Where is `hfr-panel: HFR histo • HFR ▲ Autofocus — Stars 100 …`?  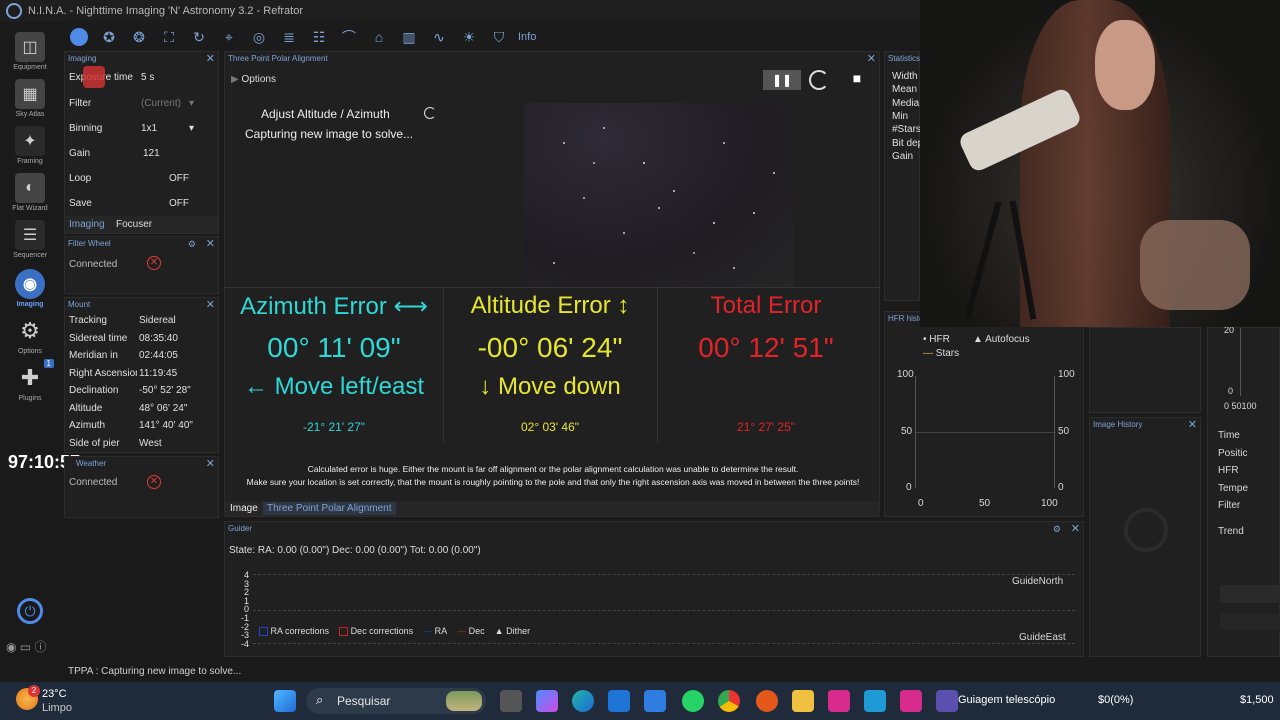
hfr-panel: HFR histo • HFR ▲ Autofocus — Stars 100 … is located at coordinates (984, 414).